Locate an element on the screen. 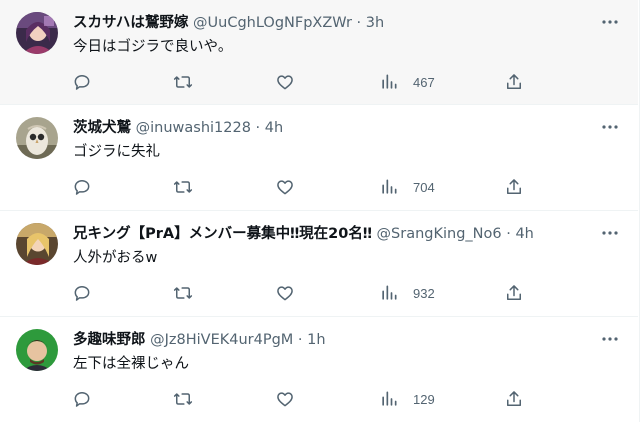 The width and height of the screenshot is (640, 428). display-name: スカサハは鷲野嫁 is located at coordinates (130, 23).